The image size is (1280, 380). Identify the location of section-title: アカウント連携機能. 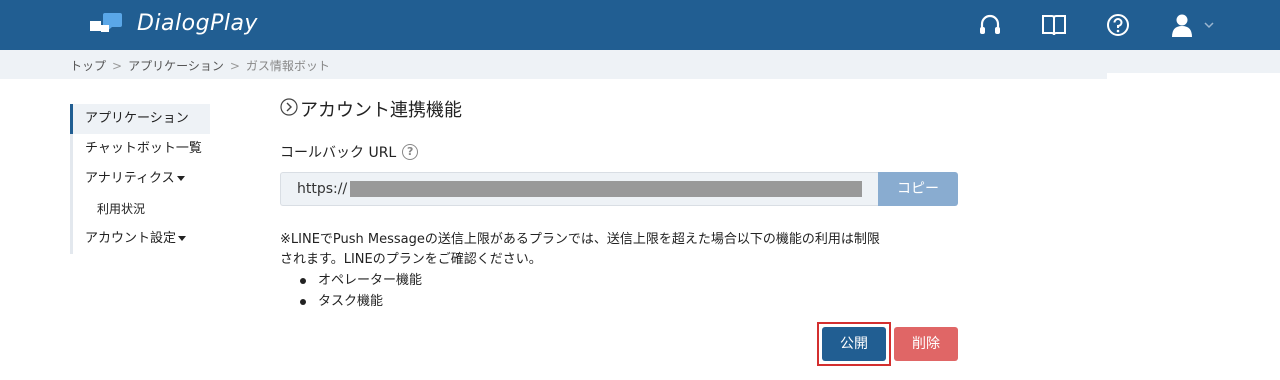
(371, 109).